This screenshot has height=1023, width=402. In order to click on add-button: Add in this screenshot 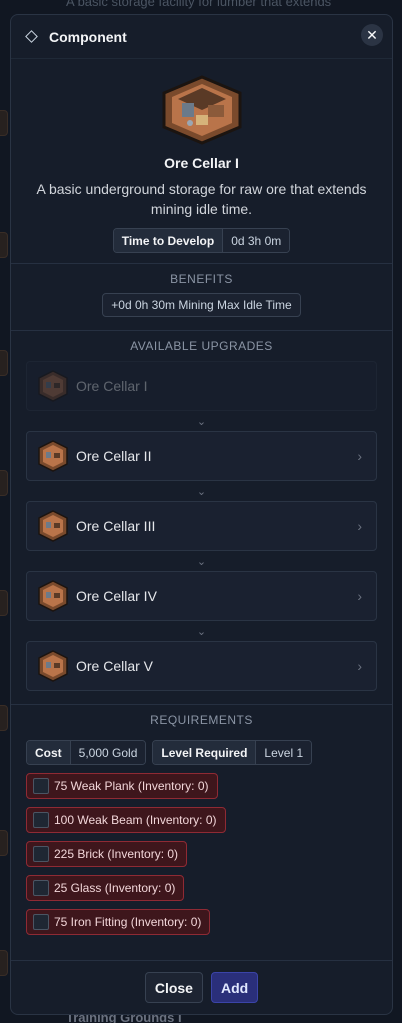, I will do `click(234, 987)`.